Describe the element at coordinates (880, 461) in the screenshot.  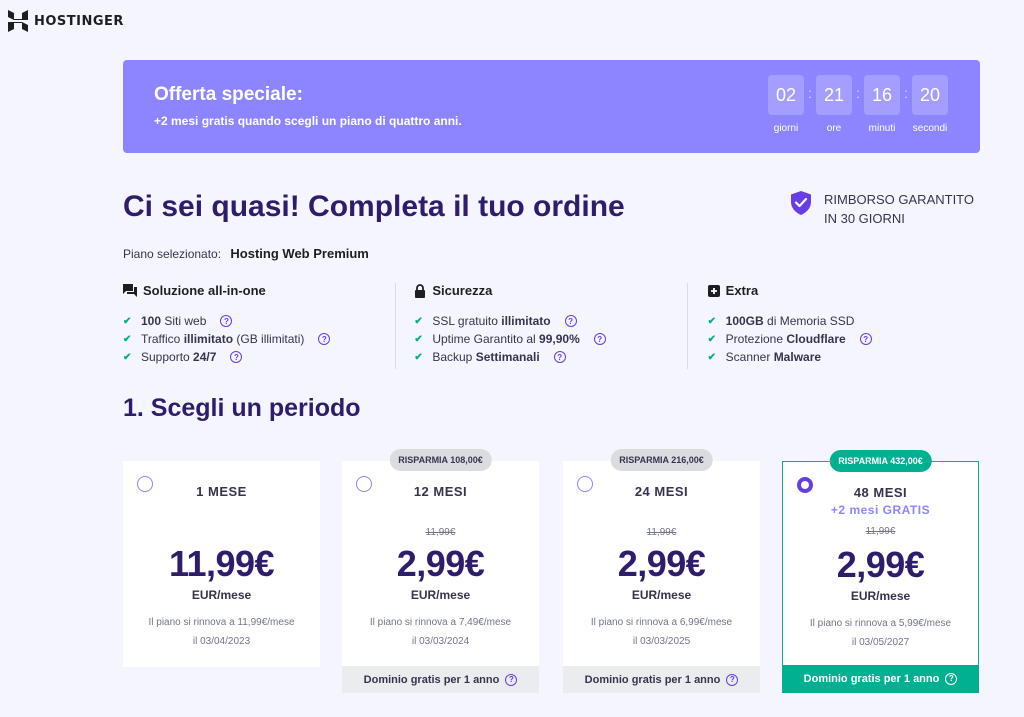
I see `savings-badge: RISPARMIA 432,00€` at that location.